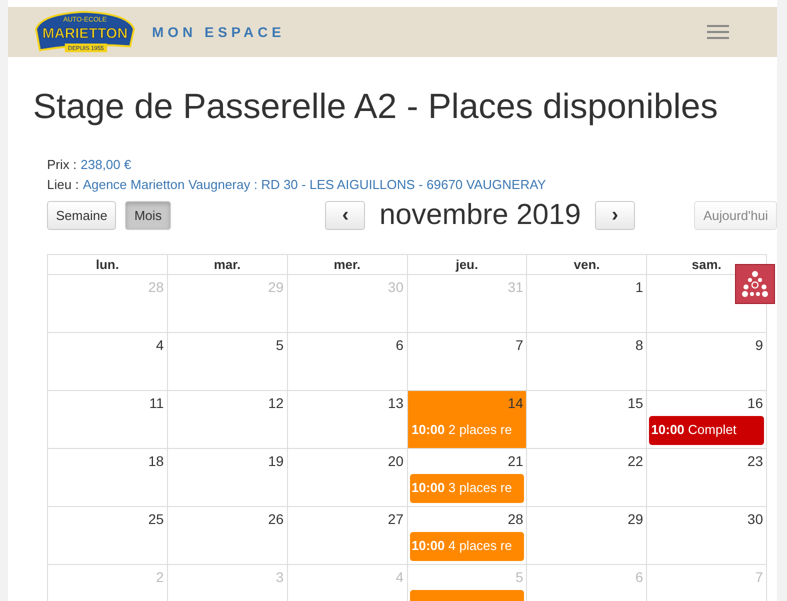 The height and width of the screenshot is (601, 787). What do you see at coordinates (314, 184) in the screenshot?
I see `info-link: Agence Marietton Vaugneray : RD 30 - LES AIGUILLONS - 69670 VAUGNERAY` at bounding box center [314, 184].